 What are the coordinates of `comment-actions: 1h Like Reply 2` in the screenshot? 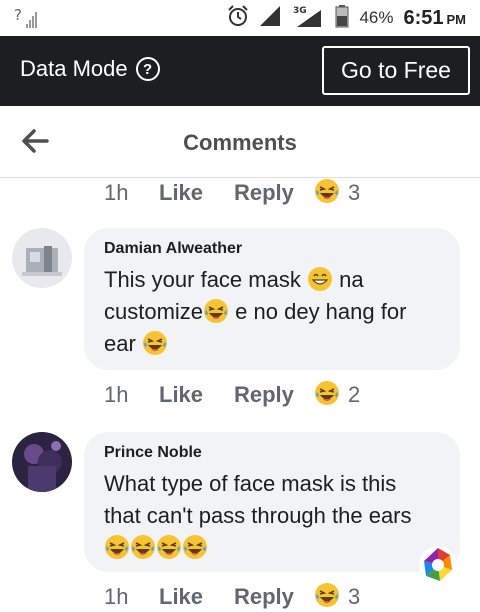 It's located at (232, 394).